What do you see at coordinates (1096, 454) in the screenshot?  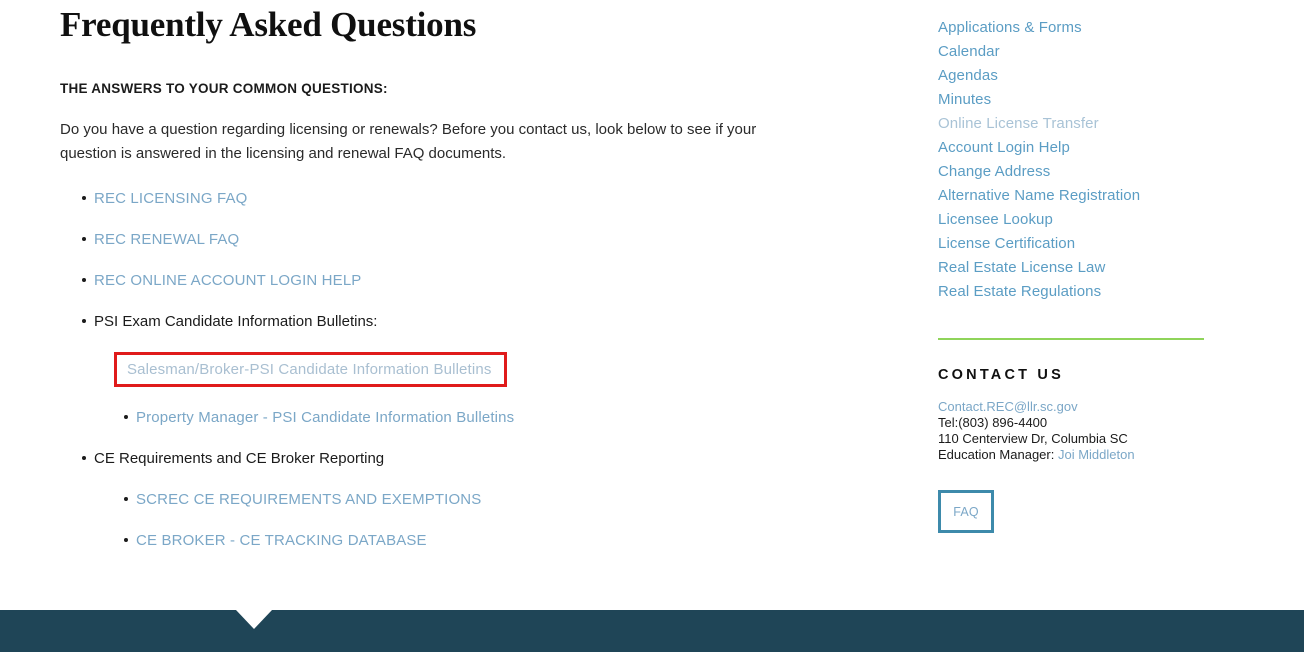 I see `education-manager-link: Joi Middleton` at bounding box center [1096, 454].